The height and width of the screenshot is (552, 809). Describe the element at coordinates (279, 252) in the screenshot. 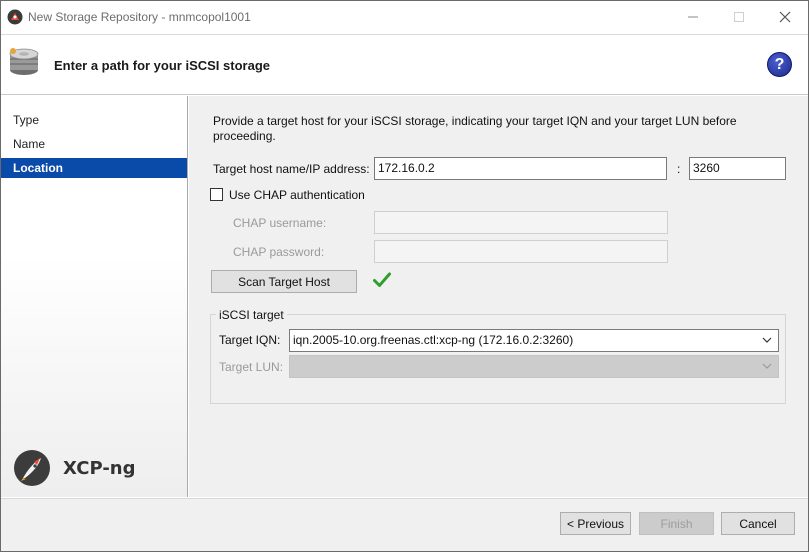

I see `chap-password-label: CHAP password:` at that location.